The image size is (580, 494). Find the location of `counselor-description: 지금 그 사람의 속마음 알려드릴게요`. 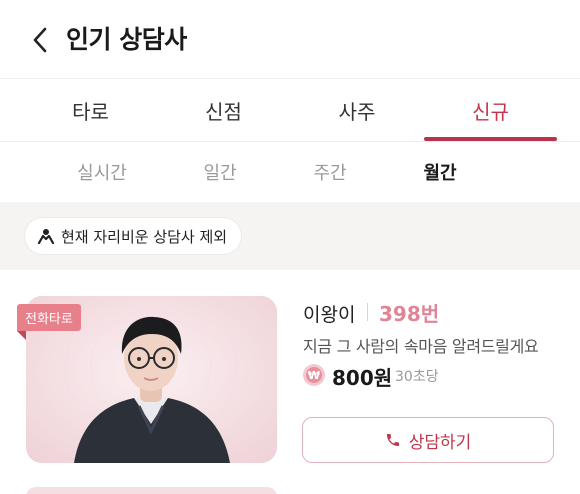

counselor-description: 지금 그 사람의 속마음 알려드릴게요 is located at coordinates (421, 346).